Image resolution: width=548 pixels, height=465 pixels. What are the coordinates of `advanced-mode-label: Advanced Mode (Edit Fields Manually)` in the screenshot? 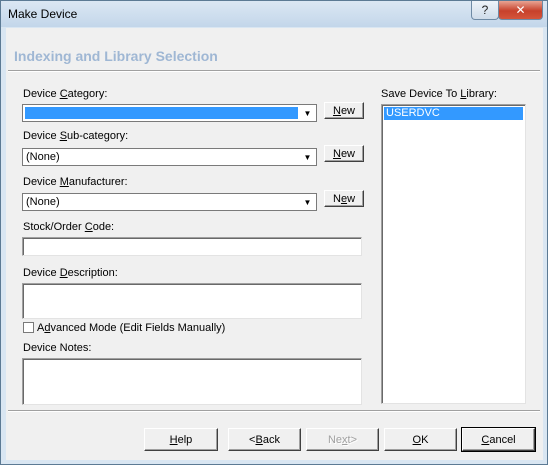 It's located at (131, 328).